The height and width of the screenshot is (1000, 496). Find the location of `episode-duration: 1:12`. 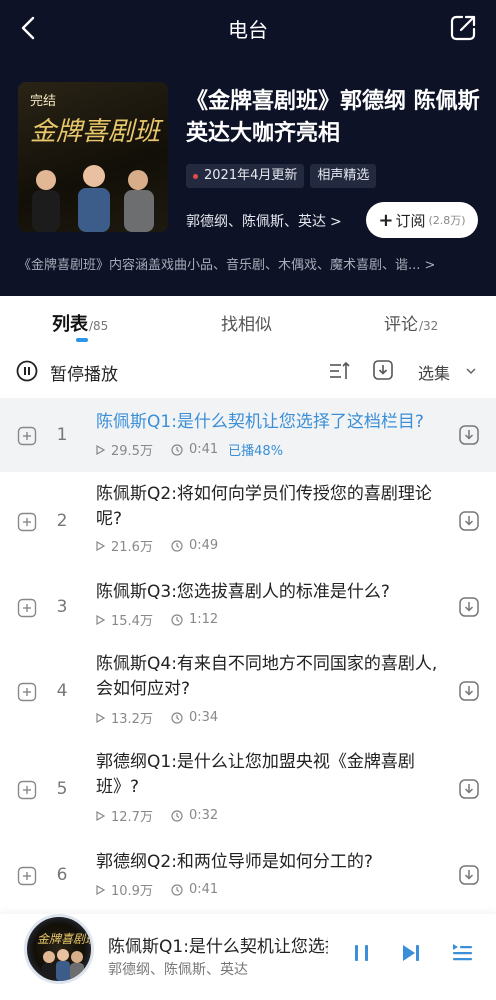

episode-duration: 1:12 is located at coordinates (203, 619).